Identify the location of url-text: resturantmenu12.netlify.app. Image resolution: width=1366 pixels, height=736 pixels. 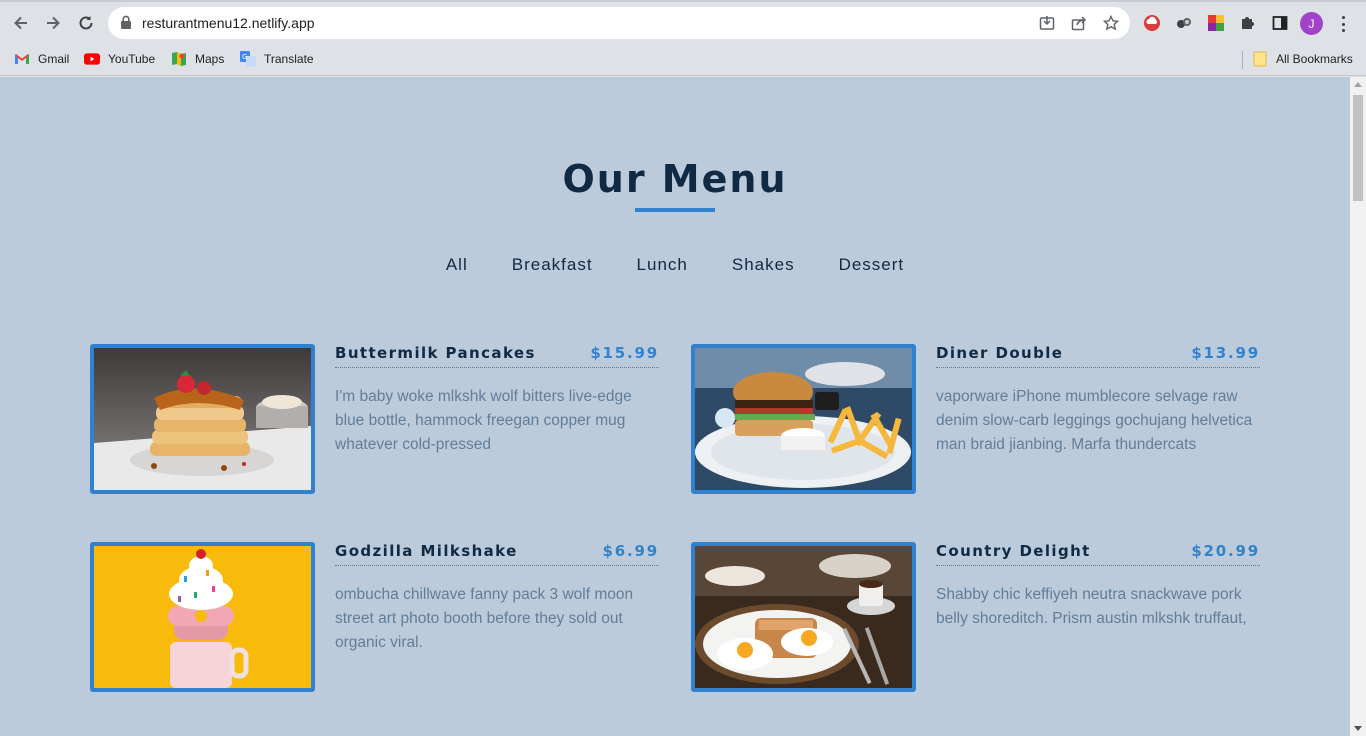
(228, 23).